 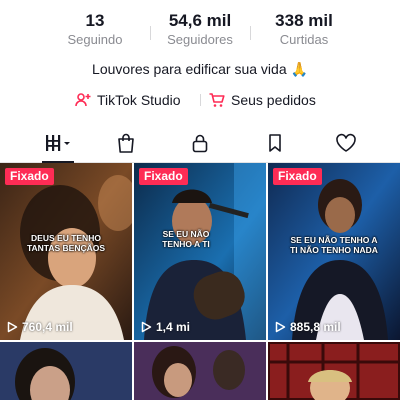 I want to click on tiktok-studio-link: TikTok Studio, so click(x=127, y=100).